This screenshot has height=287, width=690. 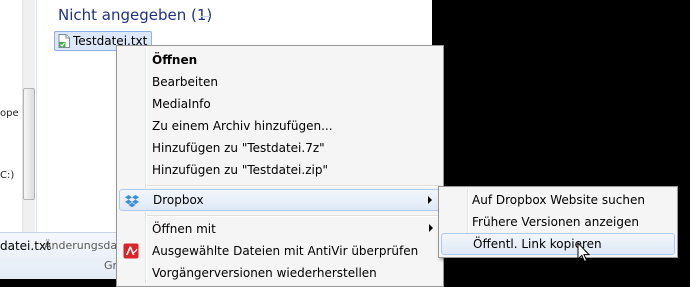 I want to click on nav-item-fragment: C:), so click(x=7, y=175).